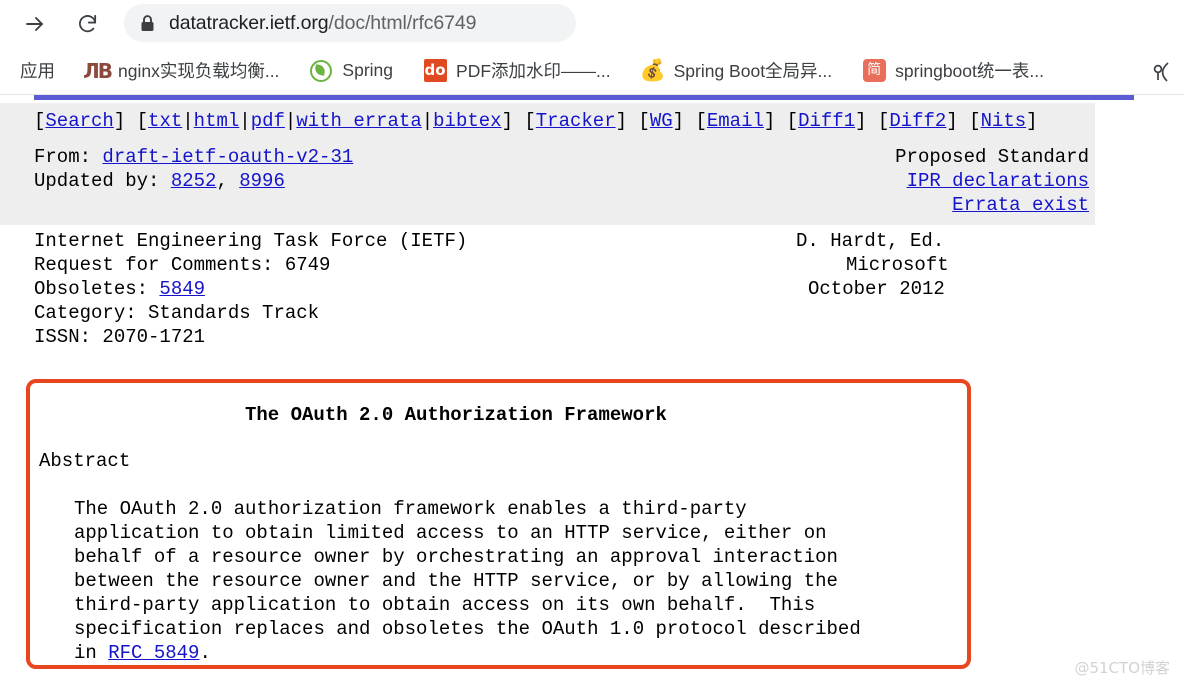  I want to click on bookmark-label: Spring, so click(368, 70).